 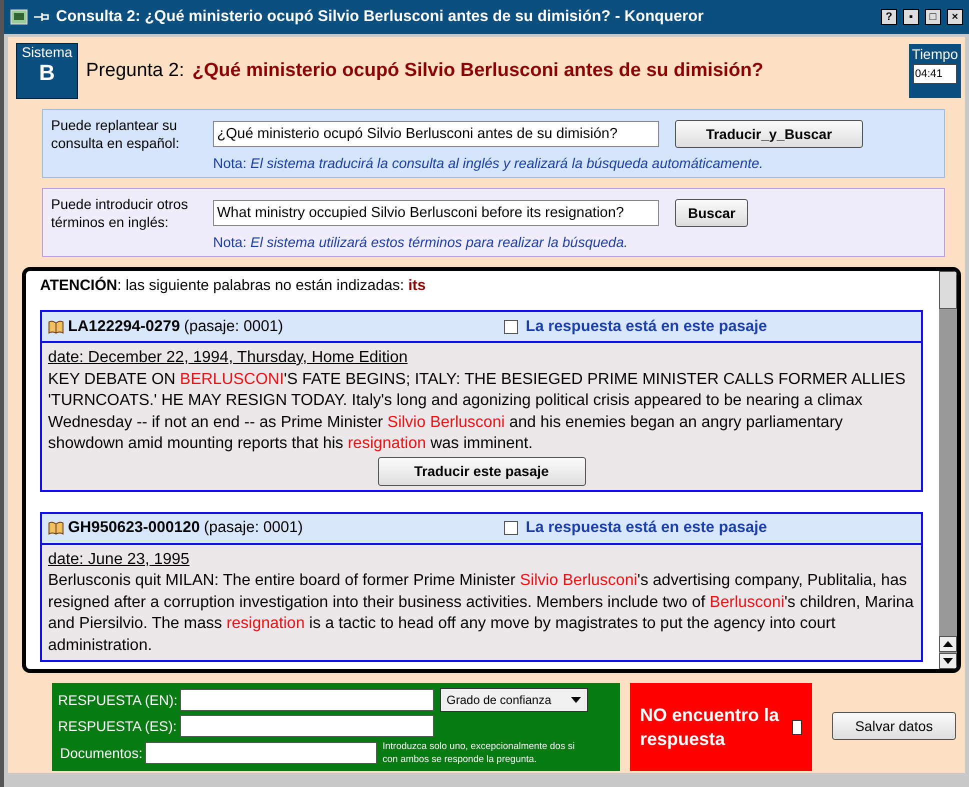 What do you see at coordinates (261, 753) in the screenshot?
I see `documents-field` at bounding box center [261, 753].